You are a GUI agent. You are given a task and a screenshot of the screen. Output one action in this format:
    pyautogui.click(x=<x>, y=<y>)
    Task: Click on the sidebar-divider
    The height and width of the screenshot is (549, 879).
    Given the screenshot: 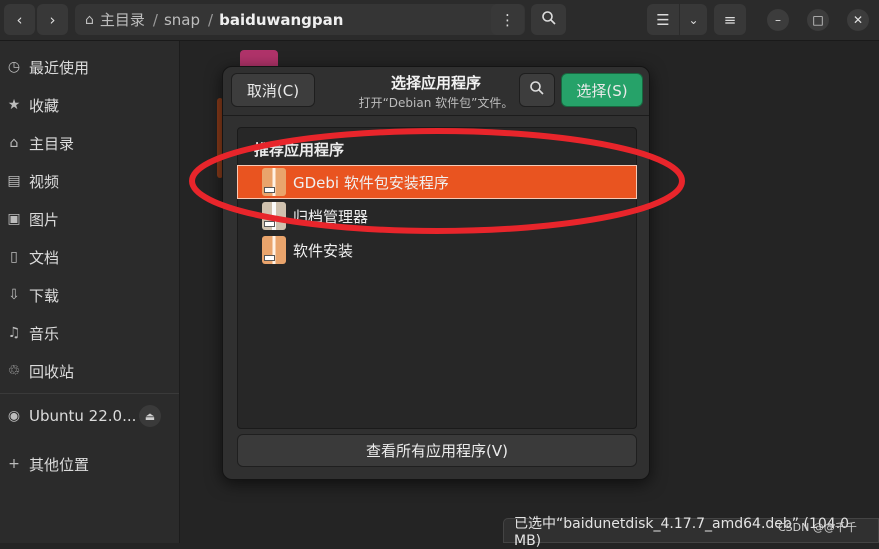 What is the action you would take?
    pyautogui.click(x=89, y=393)
    